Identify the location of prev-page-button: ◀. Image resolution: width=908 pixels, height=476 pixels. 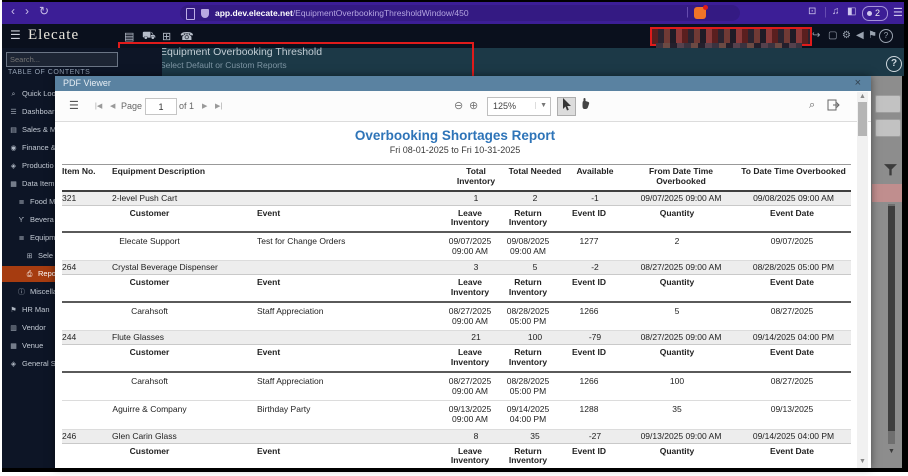
(112, 106).